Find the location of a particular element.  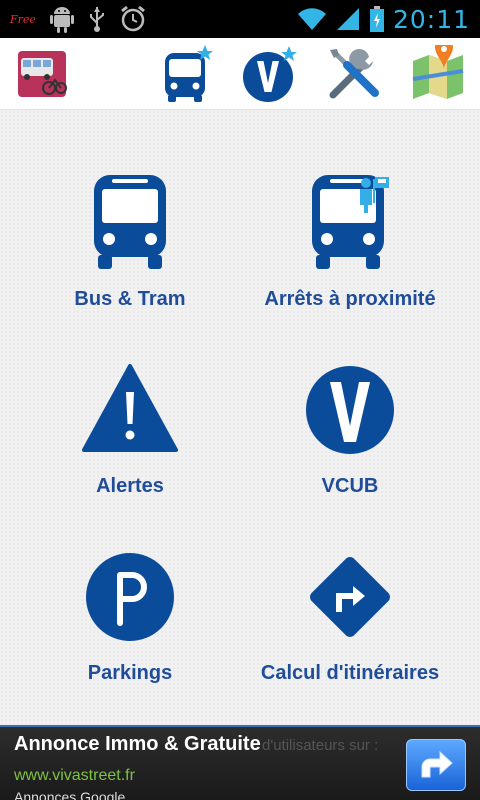

settings-button is located at coordinates (354, 74).